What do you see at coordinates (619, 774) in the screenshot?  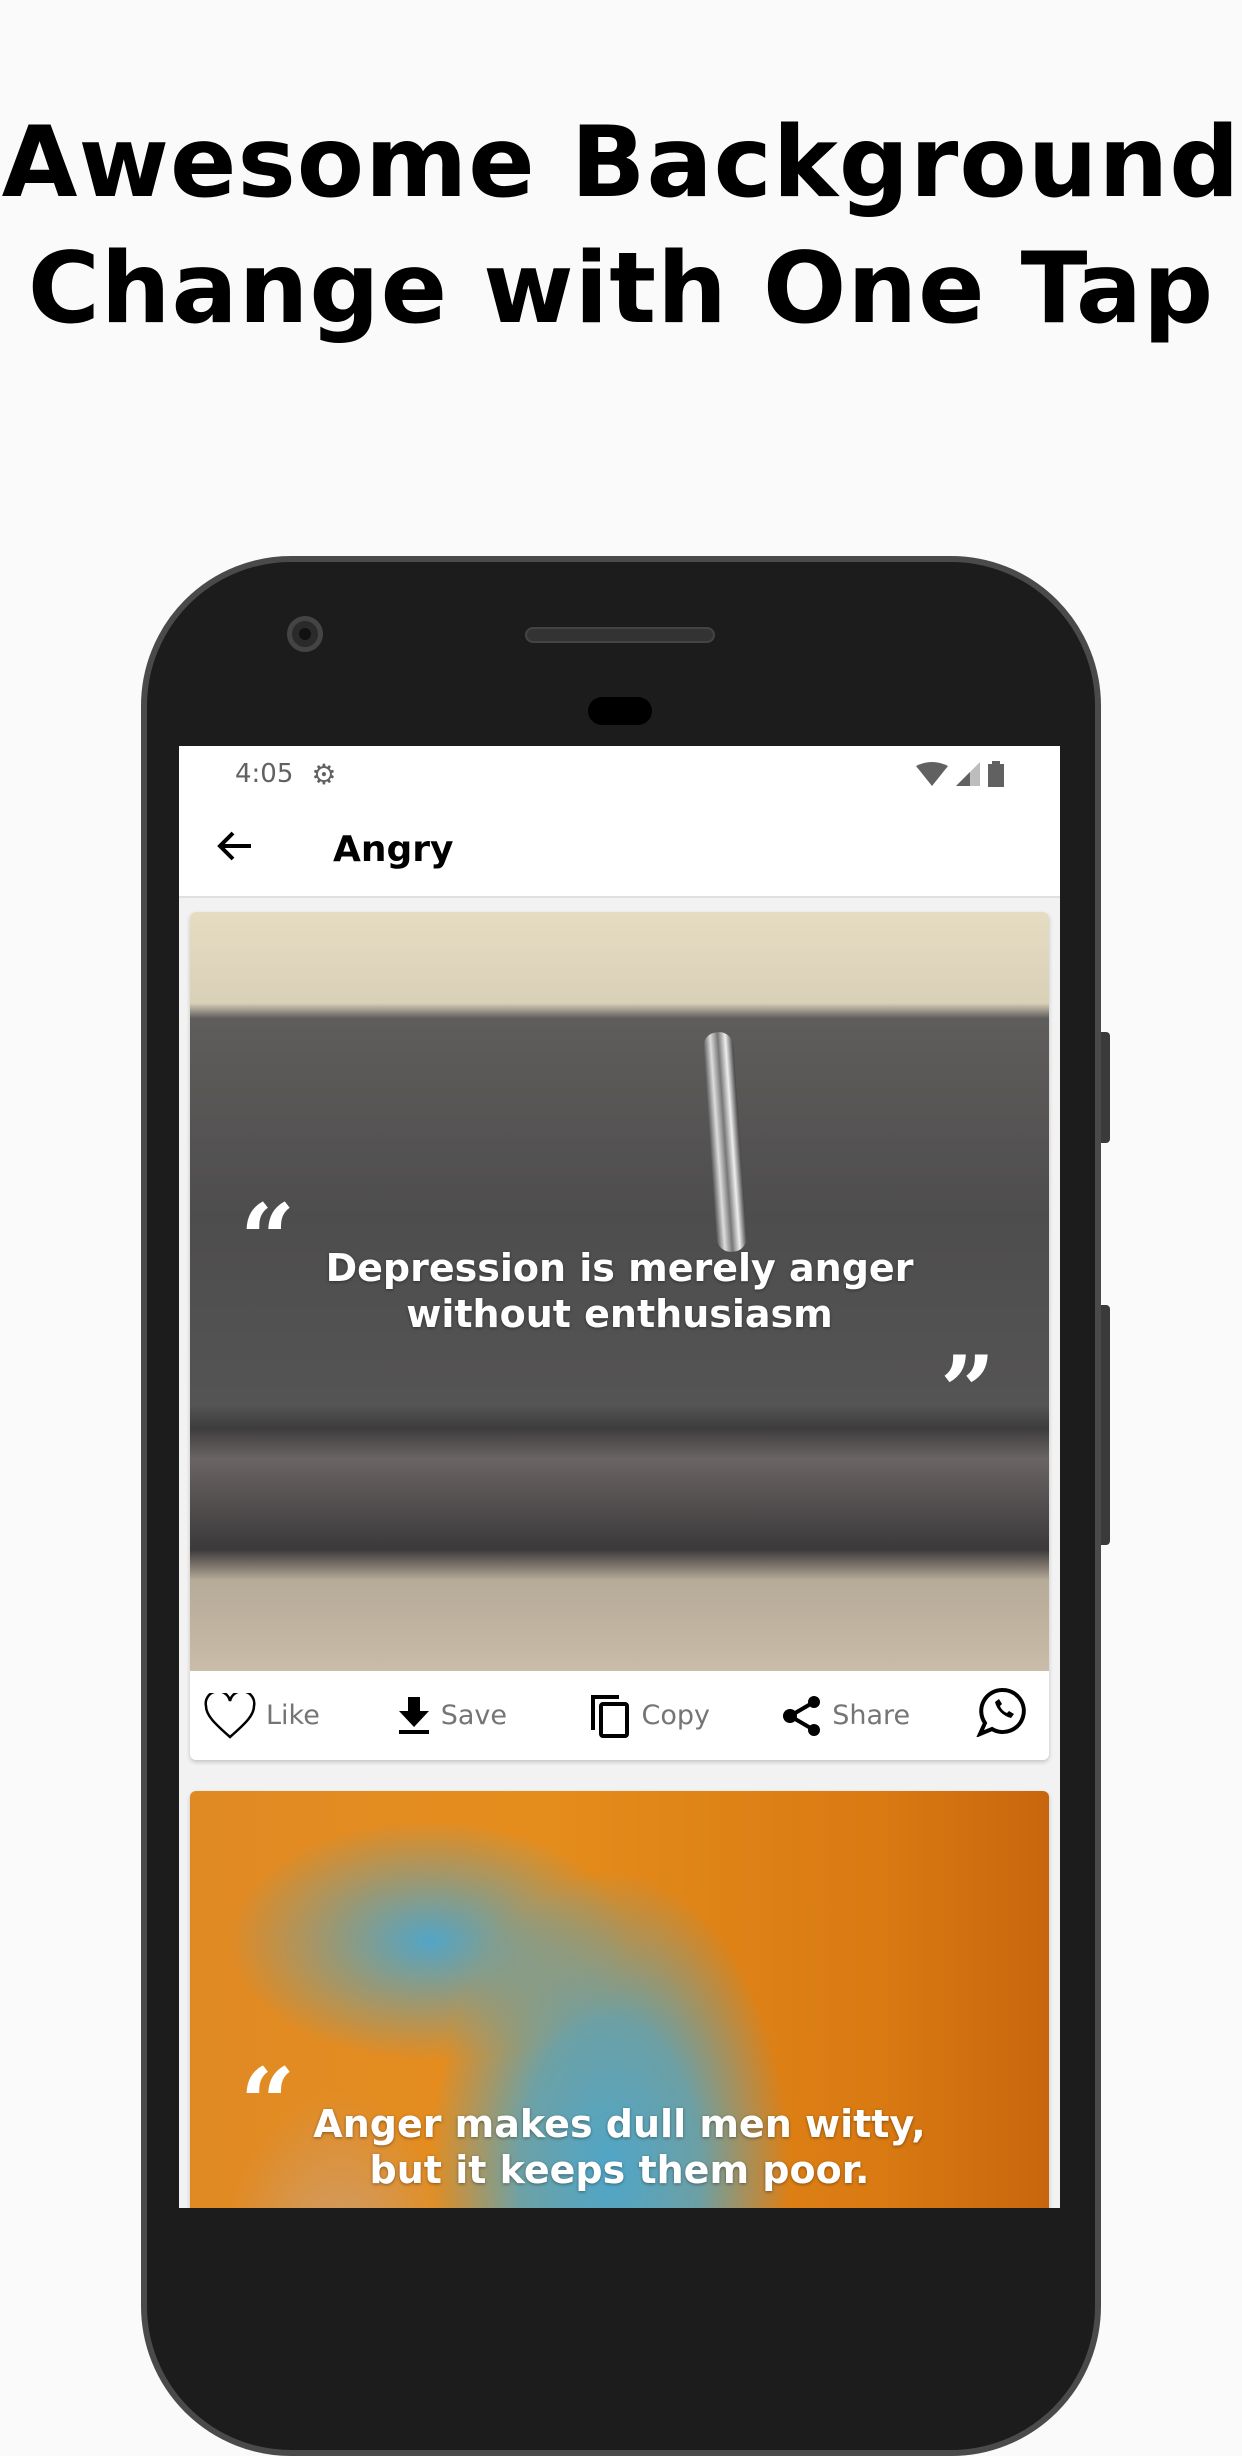 I see `status-bar: 4:05 ⚙` at bounding box center [619, 774].